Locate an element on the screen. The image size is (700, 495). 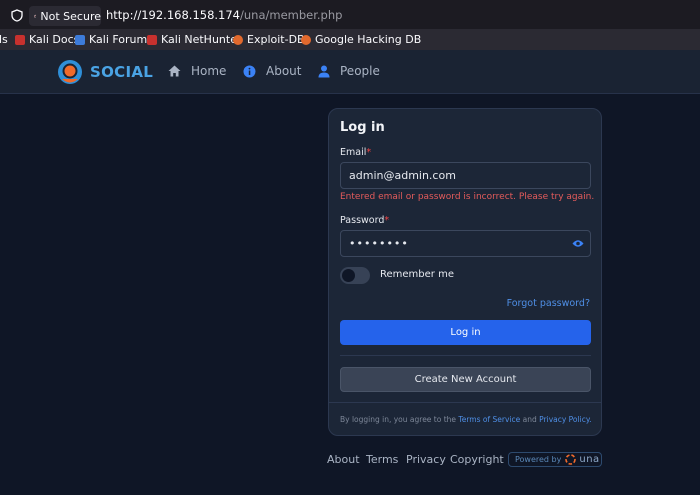
footer-about-link: About is located at coordinates (343, 459).